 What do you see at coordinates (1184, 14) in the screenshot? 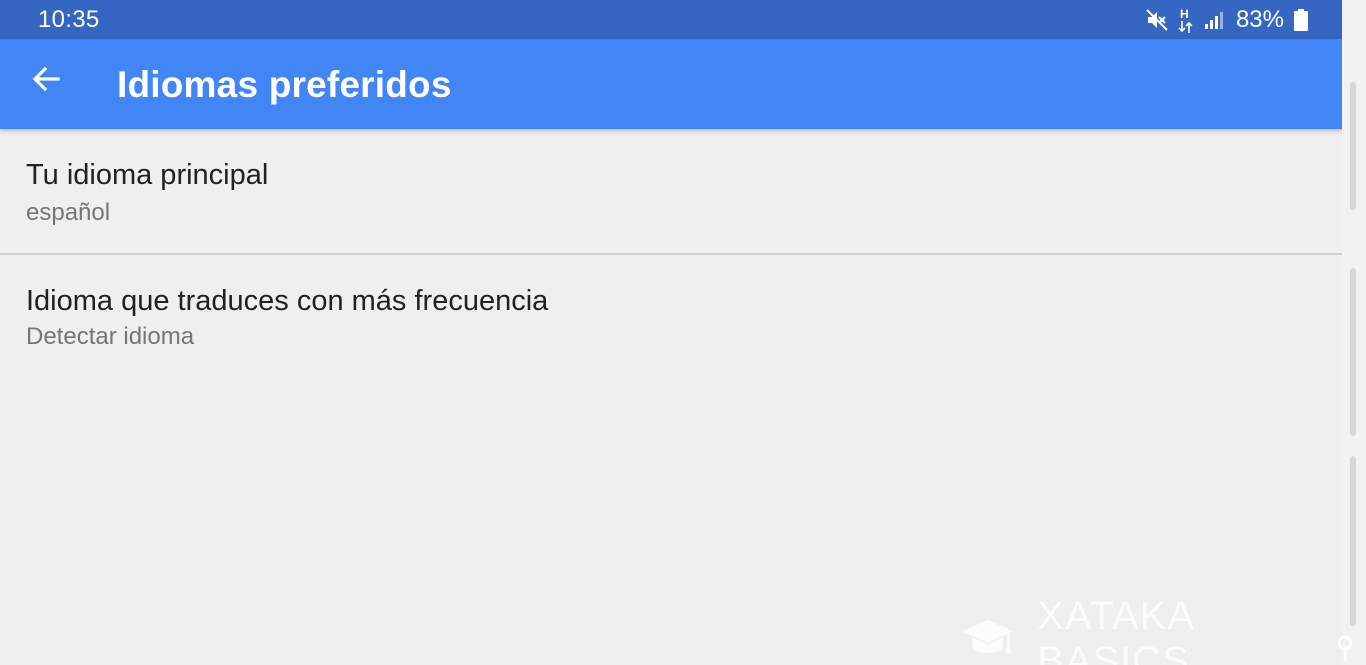
I see `network-type-label: H` at bounding box center [1184, 14].